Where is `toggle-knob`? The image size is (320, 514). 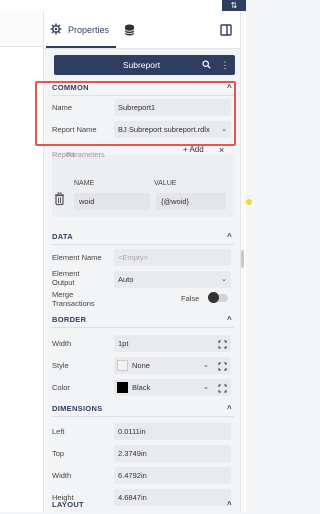
toggle-knob is located at coordinates (213, 297).